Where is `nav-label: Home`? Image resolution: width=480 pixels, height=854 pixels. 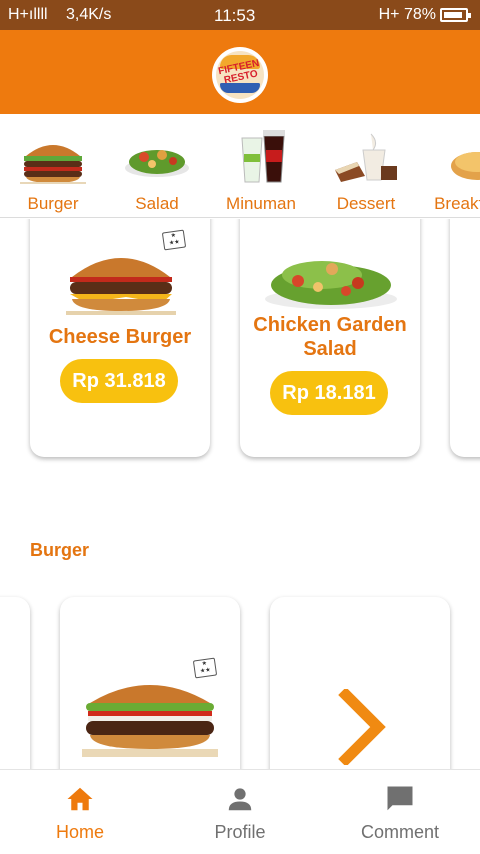 nav-label: Home is located at coordinates (79, 832).